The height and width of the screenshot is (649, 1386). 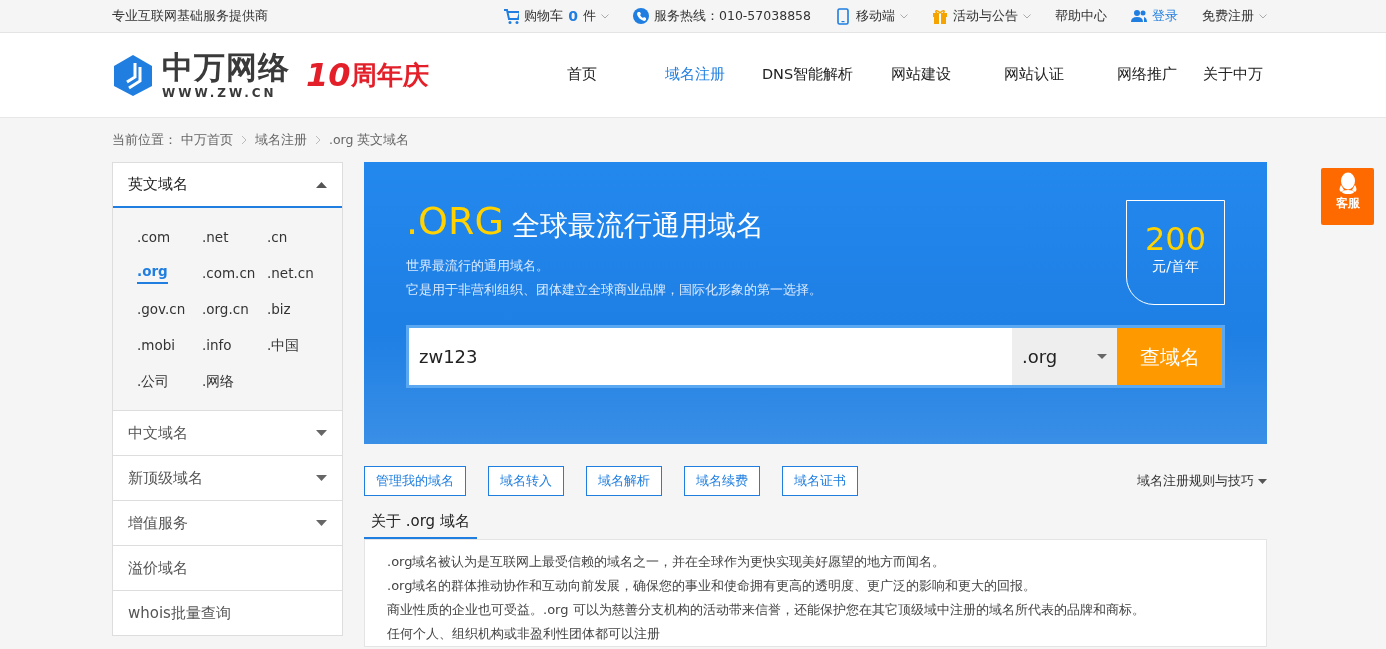 I want to click on sidebar-item: 溢价域名, so click(x=227, y=567).